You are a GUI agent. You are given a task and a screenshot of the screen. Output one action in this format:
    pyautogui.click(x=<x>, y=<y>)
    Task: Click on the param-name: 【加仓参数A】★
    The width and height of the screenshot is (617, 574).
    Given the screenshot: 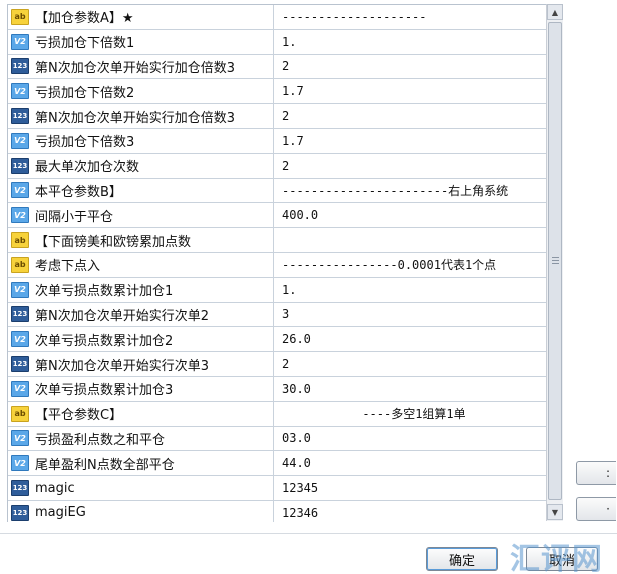 What is the action you would take?
    pyautogui.click(x=84, y=19)
    